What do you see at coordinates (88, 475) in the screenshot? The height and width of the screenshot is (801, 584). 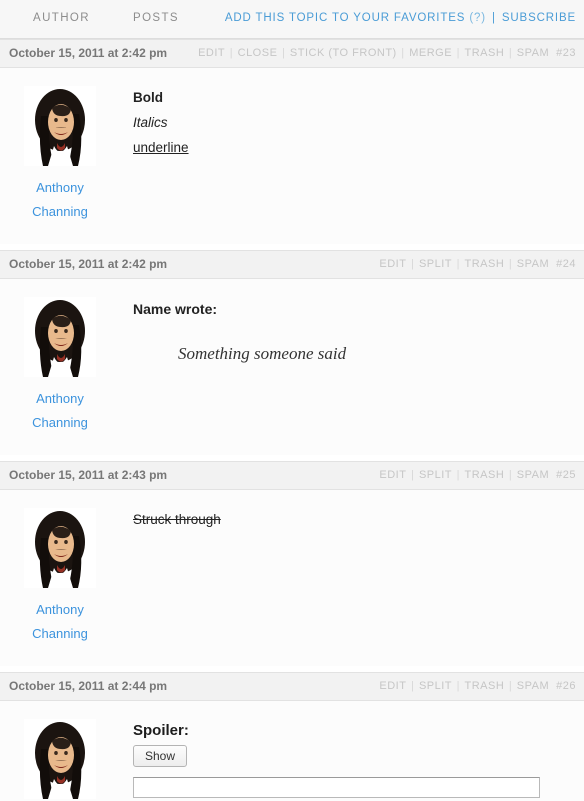 I see `post-date: October 15, 2011 at 2:43 pm` at bounding box center [88, 475].